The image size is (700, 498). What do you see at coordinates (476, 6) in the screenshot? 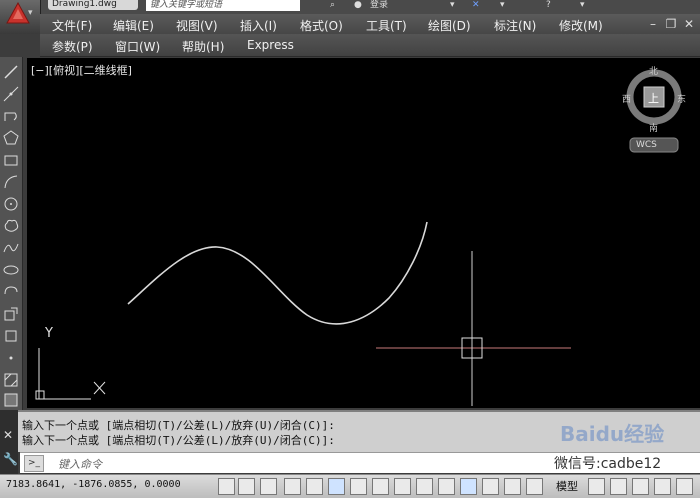
I see `exchange-icon: ✕` at bounding box center [476, 6].